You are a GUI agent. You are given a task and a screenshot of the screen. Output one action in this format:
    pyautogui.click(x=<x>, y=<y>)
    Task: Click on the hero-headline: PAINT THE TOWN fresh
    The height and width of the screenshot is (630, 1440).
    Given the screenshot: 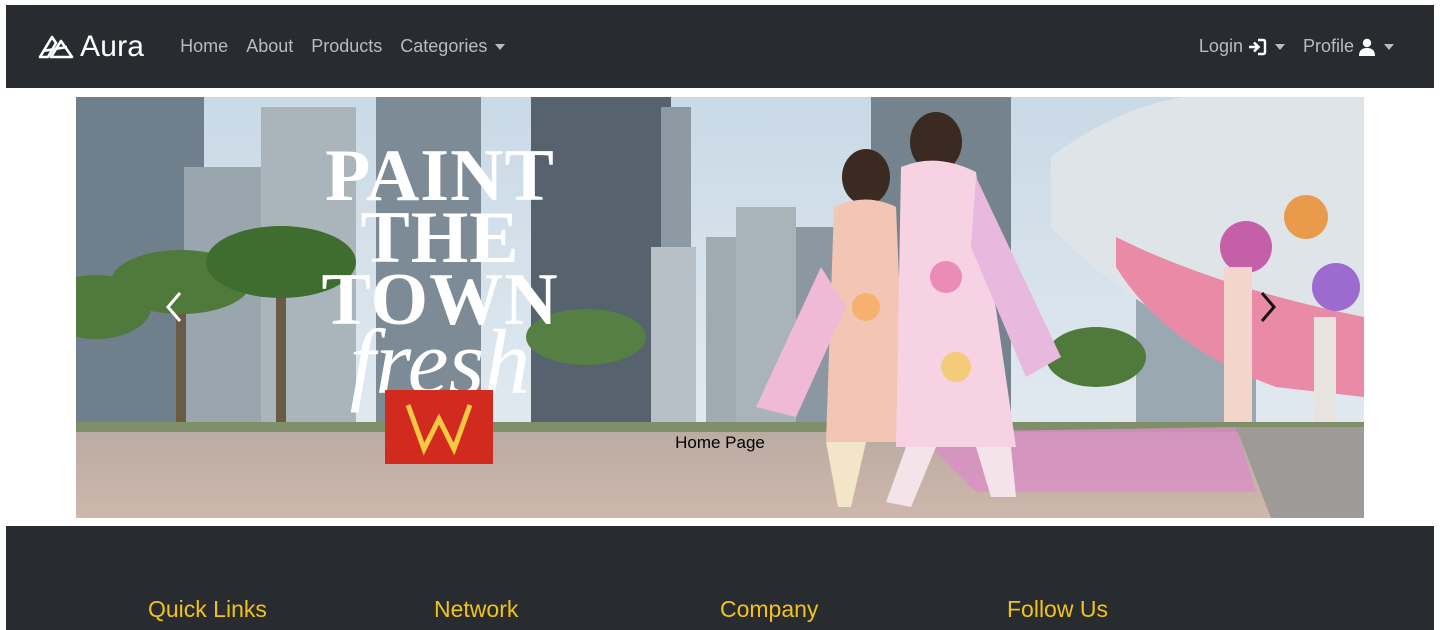 What is the action you would take?
    pyautogui.click(x=440, y=276)
    